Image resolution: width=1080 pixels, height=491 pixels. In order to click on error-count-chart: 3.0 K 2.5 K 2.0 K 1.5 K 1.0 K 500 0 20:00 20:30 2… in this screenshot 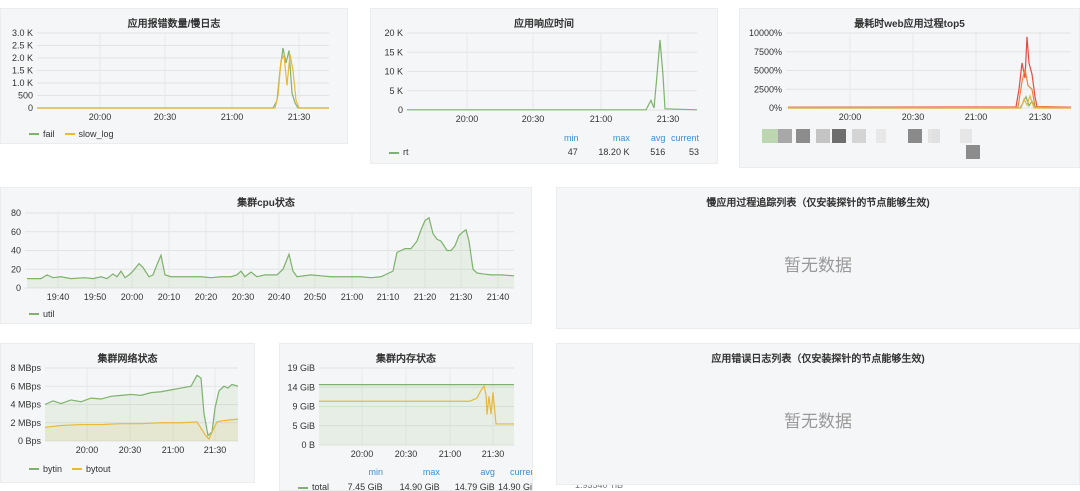, I will do `click(170, 75)`.